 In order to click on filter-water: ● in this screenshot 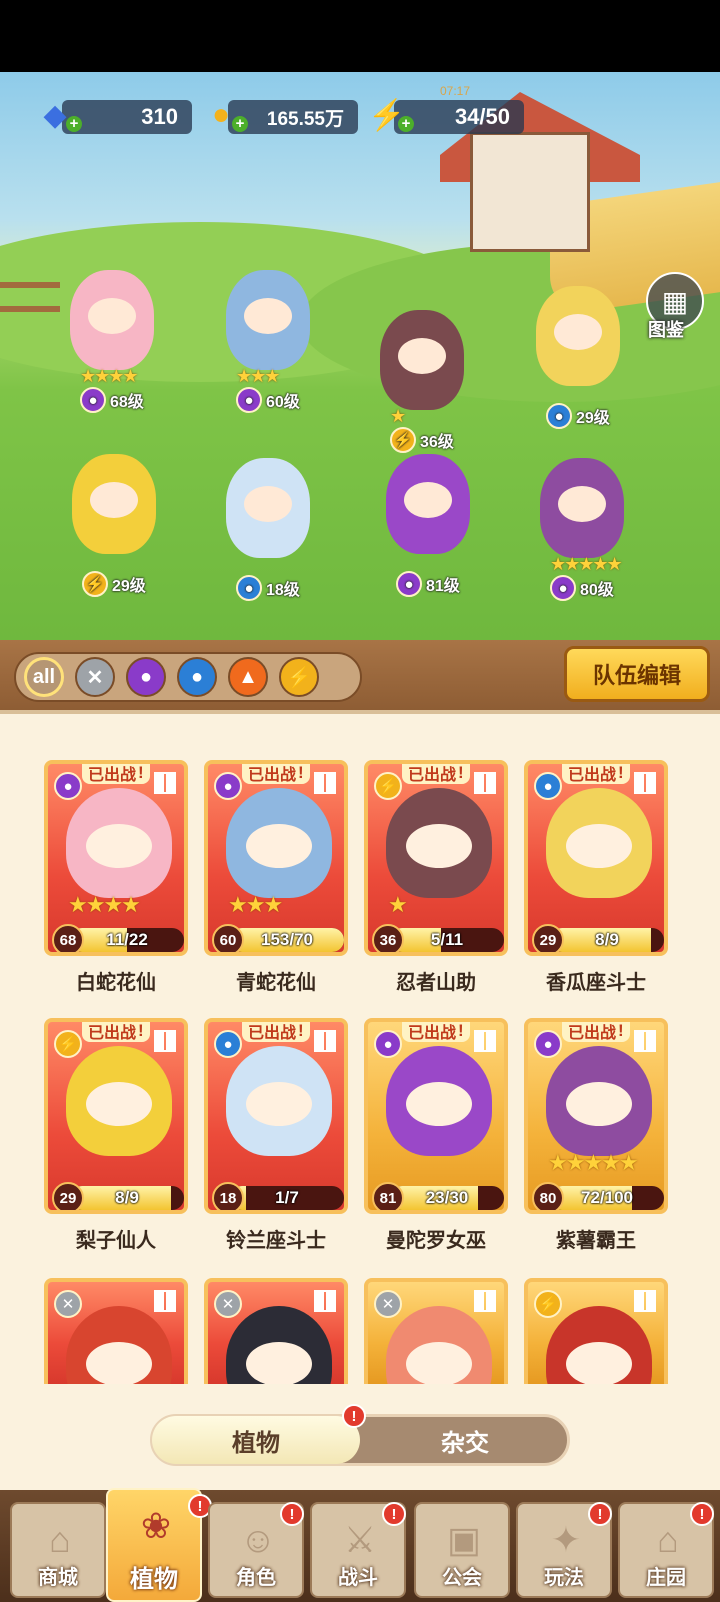, I will do `click(197, 677)`.